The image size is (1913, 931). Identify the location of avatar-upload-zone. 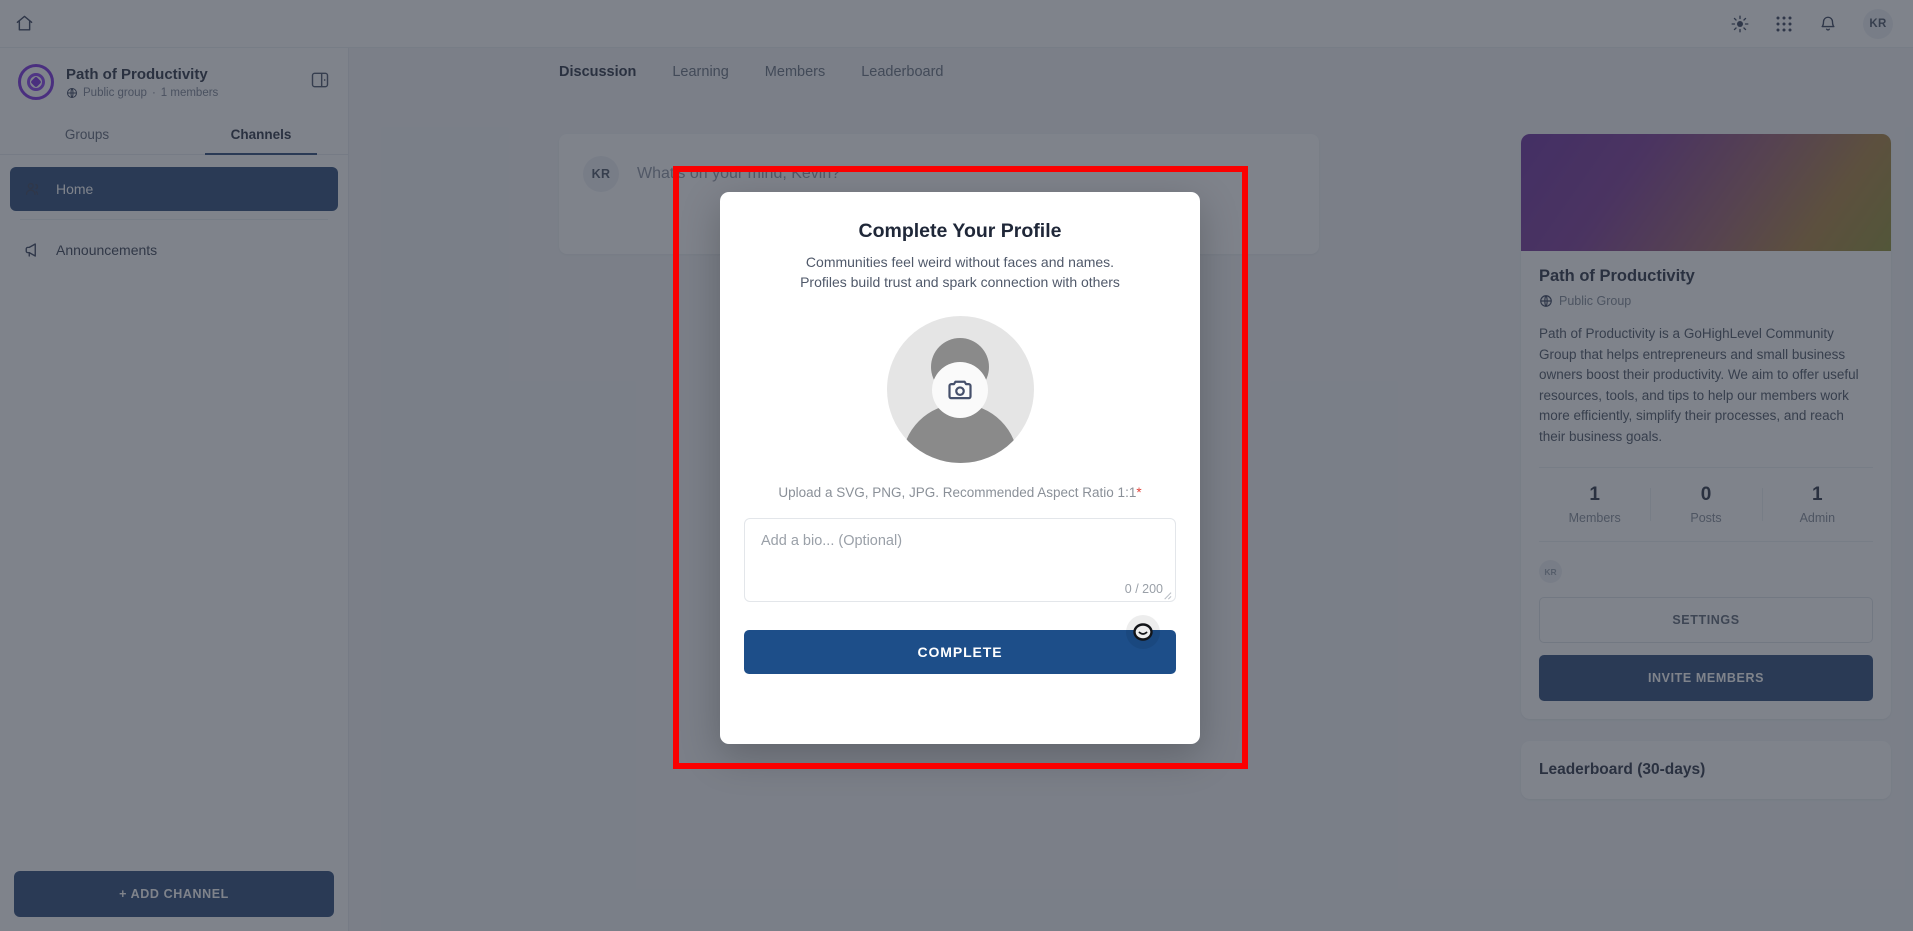
(960, 389).